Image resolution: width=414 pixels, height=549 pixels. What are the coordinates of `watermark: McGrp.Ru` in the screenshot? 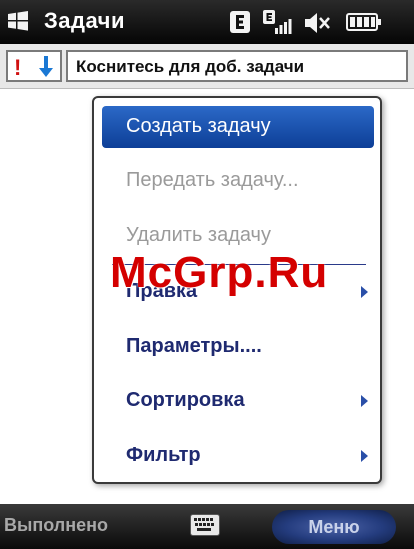 It's located at (219, 272).